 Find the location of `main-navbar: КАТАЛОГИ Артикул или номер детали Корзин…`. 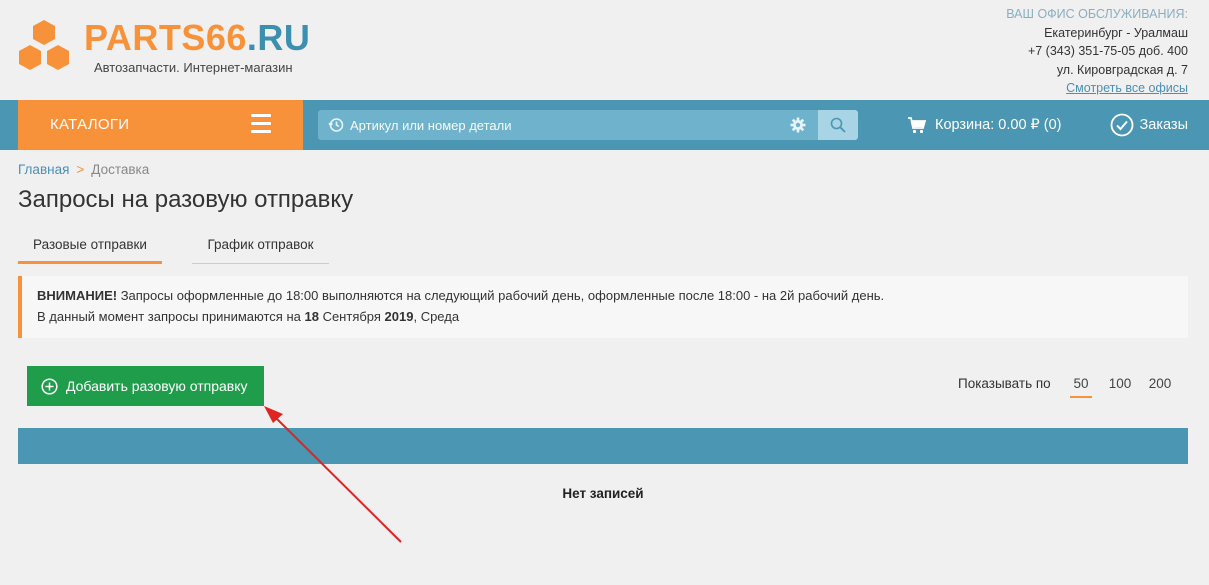

main-navbar: КАТАЛОГИ Артикул или номер детали Корзин… is located at coordinates (604, 125).